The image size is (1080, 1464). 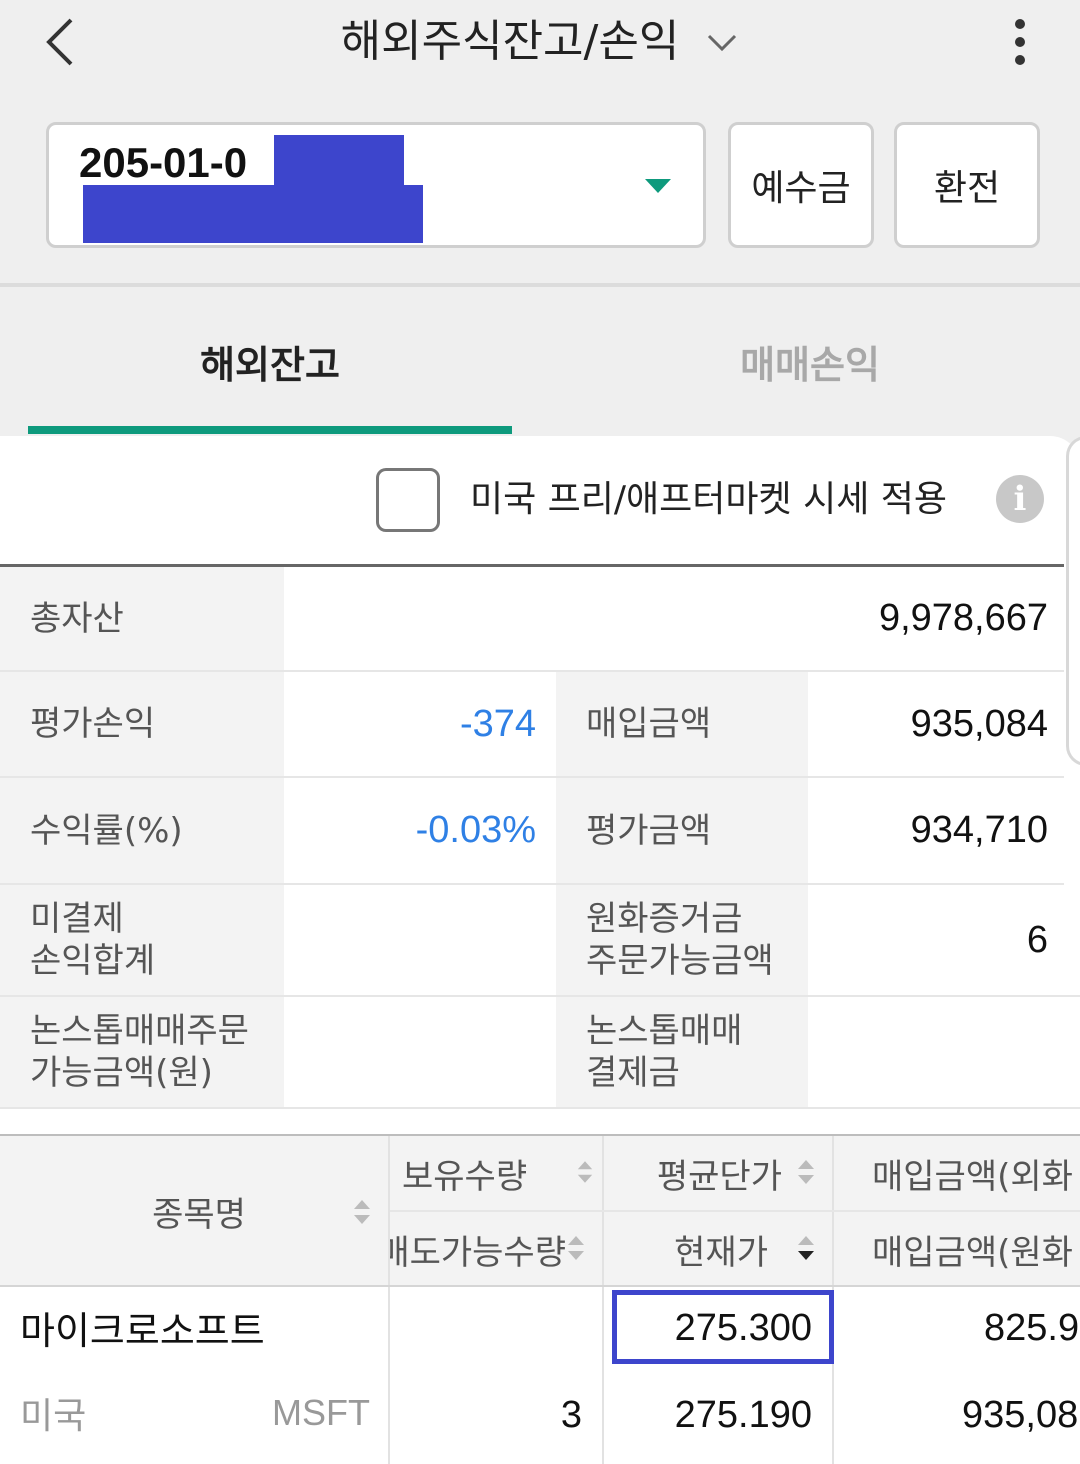 I want to click on page-title: 해외주식잔고/손익, so click(x=510, y=41).